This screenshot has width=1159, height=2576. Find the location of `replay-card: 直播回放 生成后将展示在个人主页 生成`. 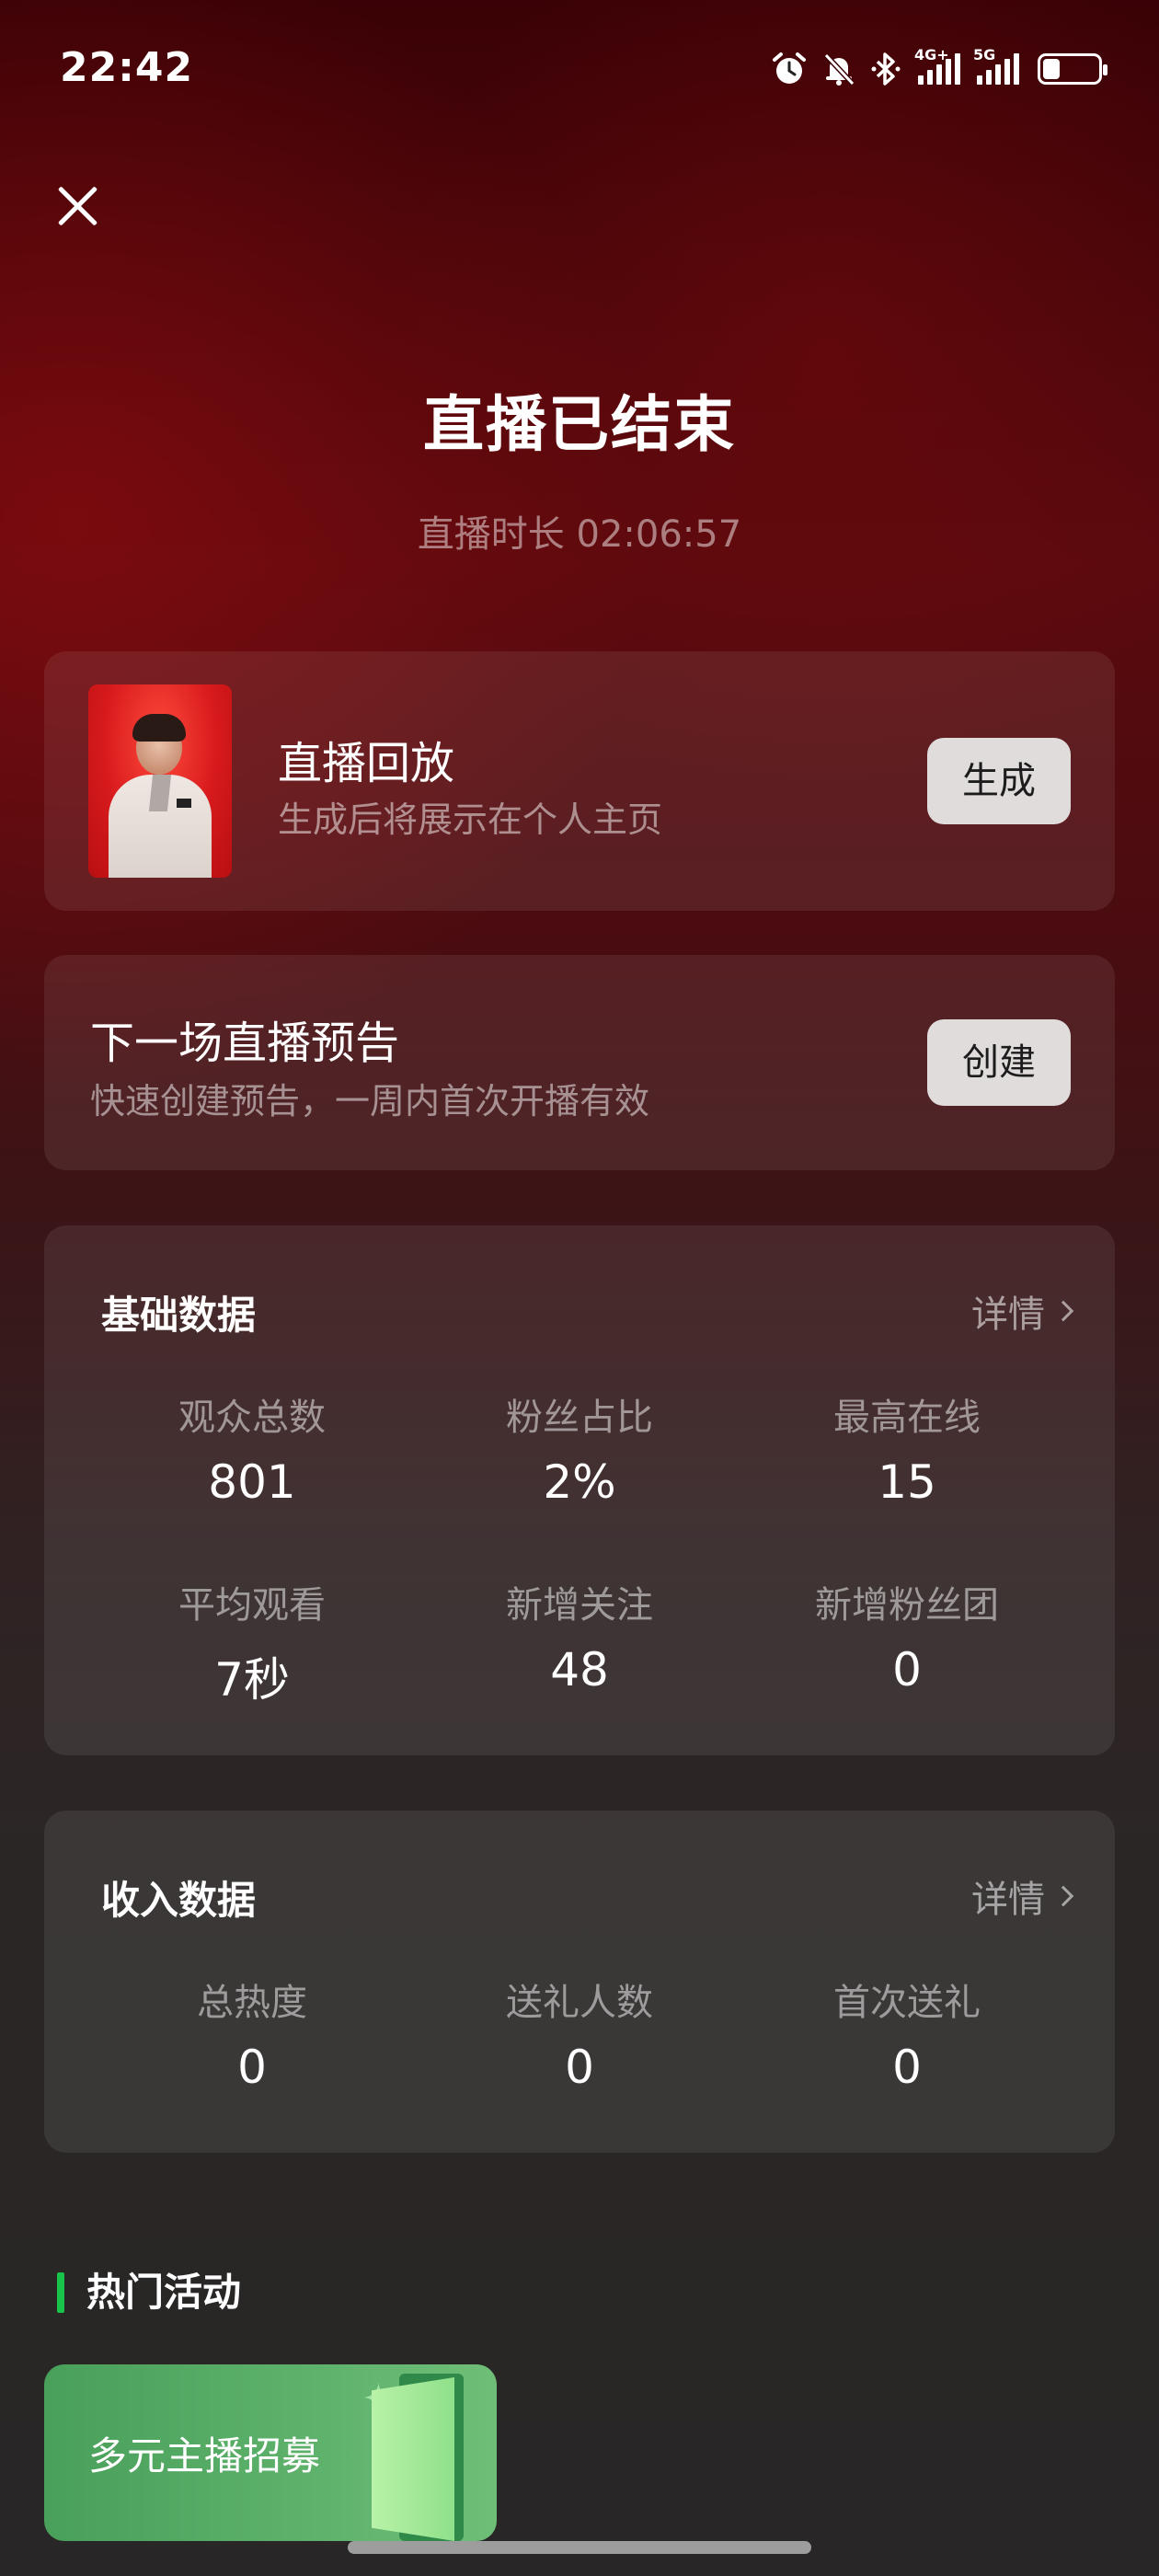

replay-card: 直播回放 生成后将展示在个人主页 生成 is located at coordinates (579, 781).